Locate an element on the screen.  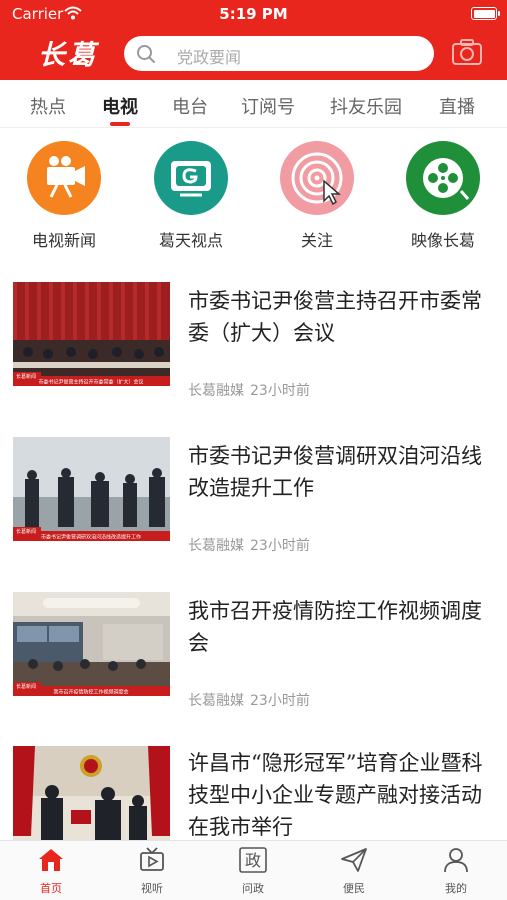
zheng-icon: 政 is located at coordinates (253, 860).